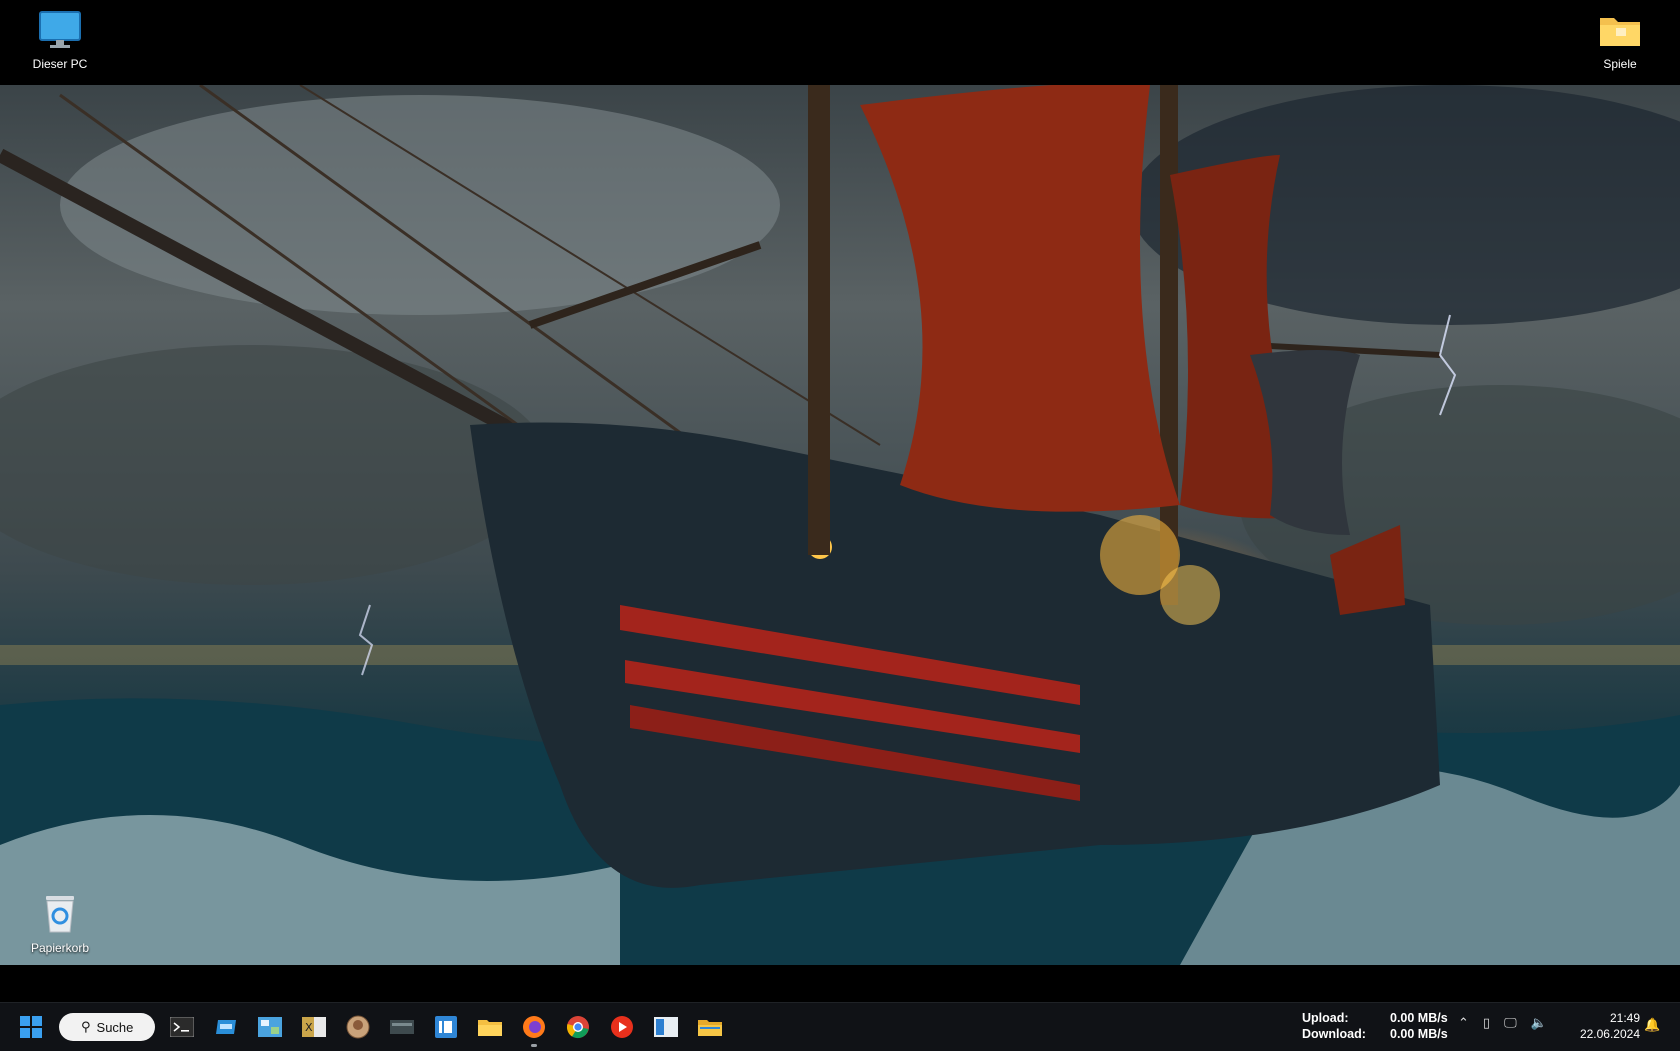 Image resolution: width=1680 pixels, height=1051 pixels. I want to click on system-tray: ⌃ ▯ 🖵 🔈, so click(1502, 1023).